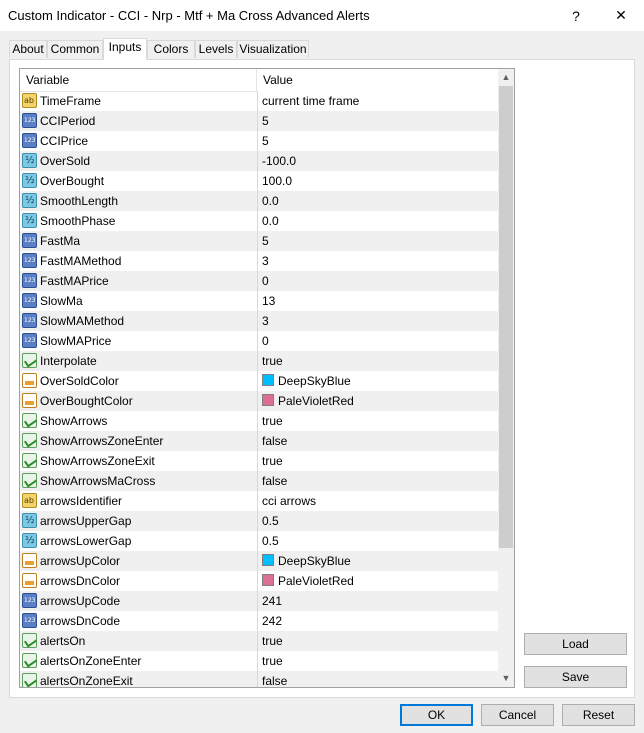 The height and width of the screenshot is (733, 644). Describe the element at coordinates (377, 80) in the screenshot. I see `column-header-value: Value` at that location.